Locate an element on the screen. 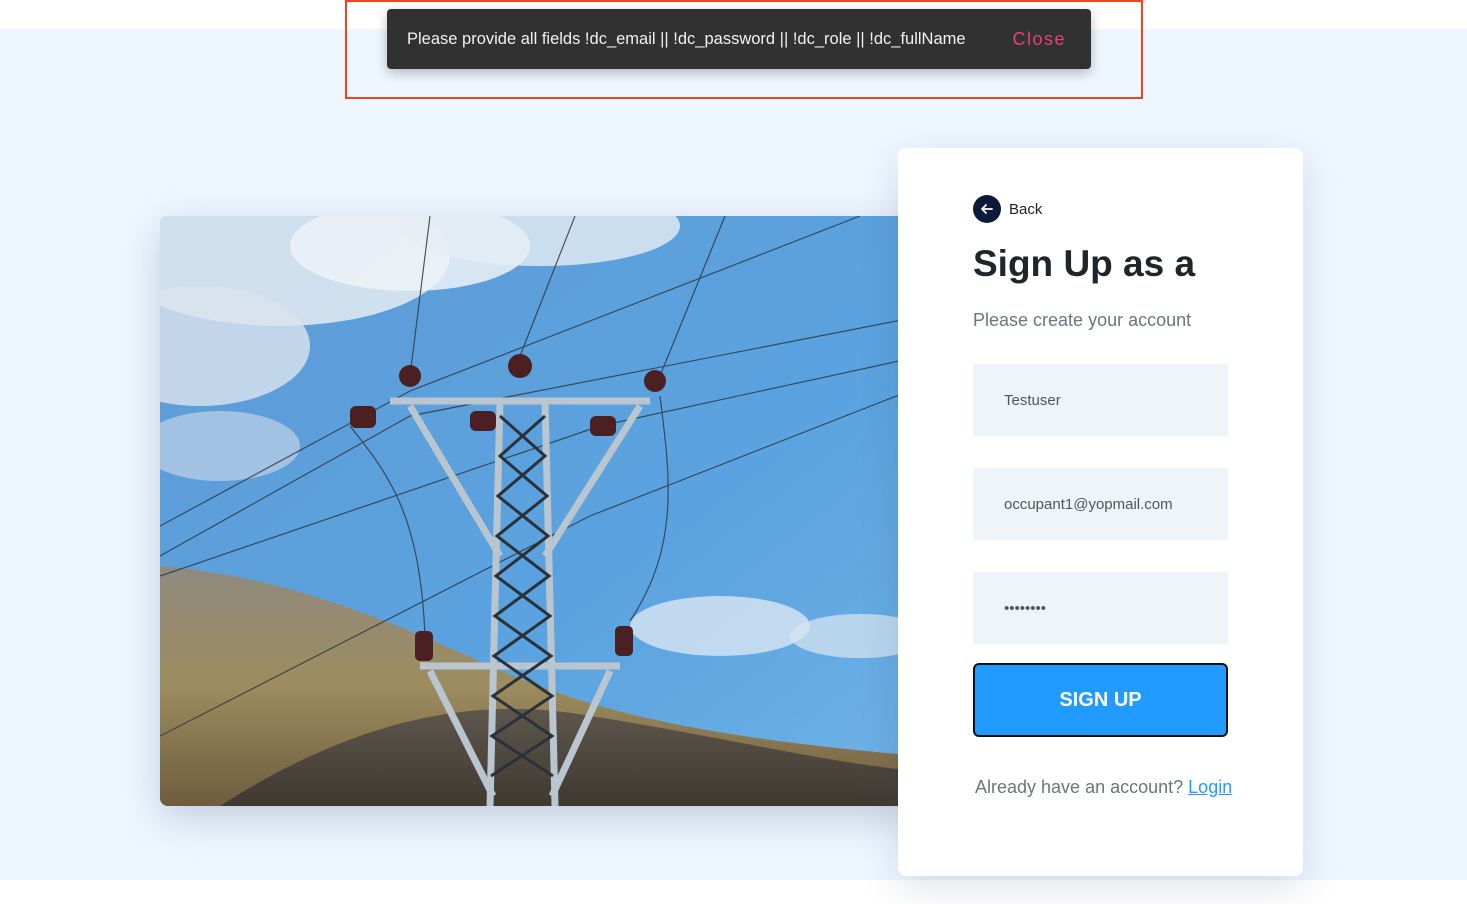  page-title: Sign Up as a is located at coordinates (1084, 263).